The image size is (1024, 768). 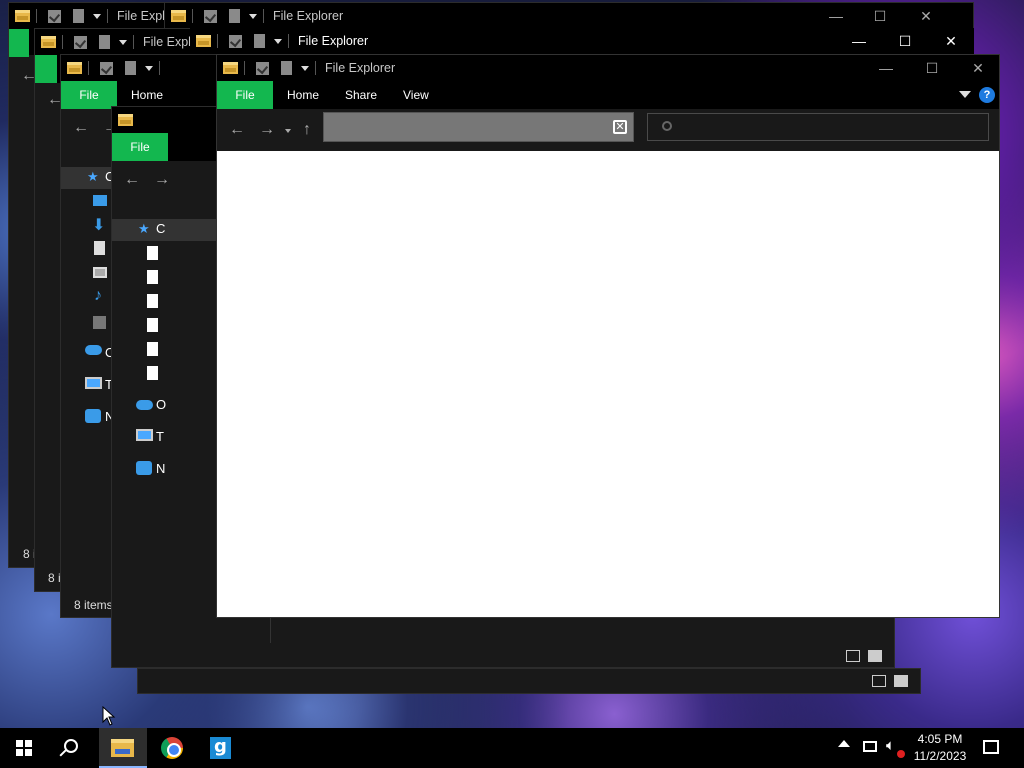 I want to click on file-explorer-icon, so click(x=122, y=748).